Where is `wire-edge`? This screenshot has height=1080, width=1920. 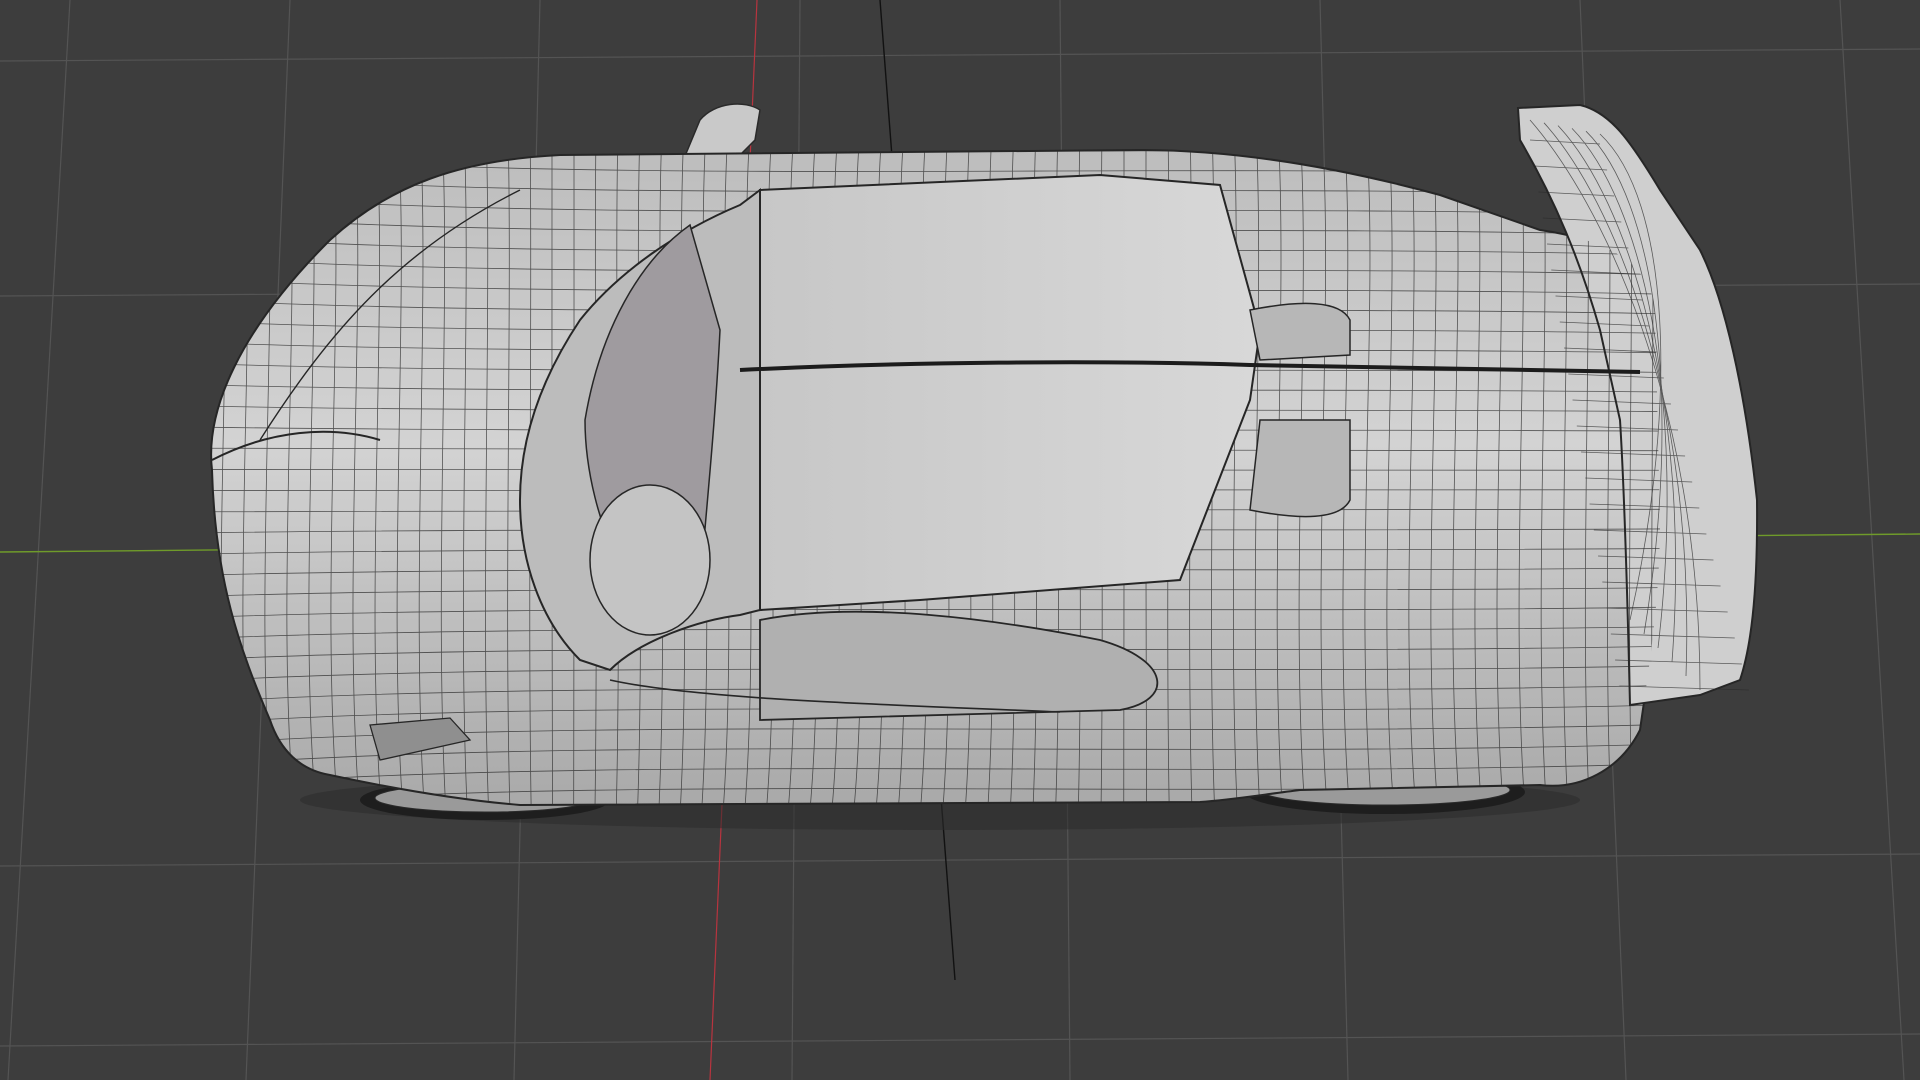 wire-edge is located at coordinates (202, 475).